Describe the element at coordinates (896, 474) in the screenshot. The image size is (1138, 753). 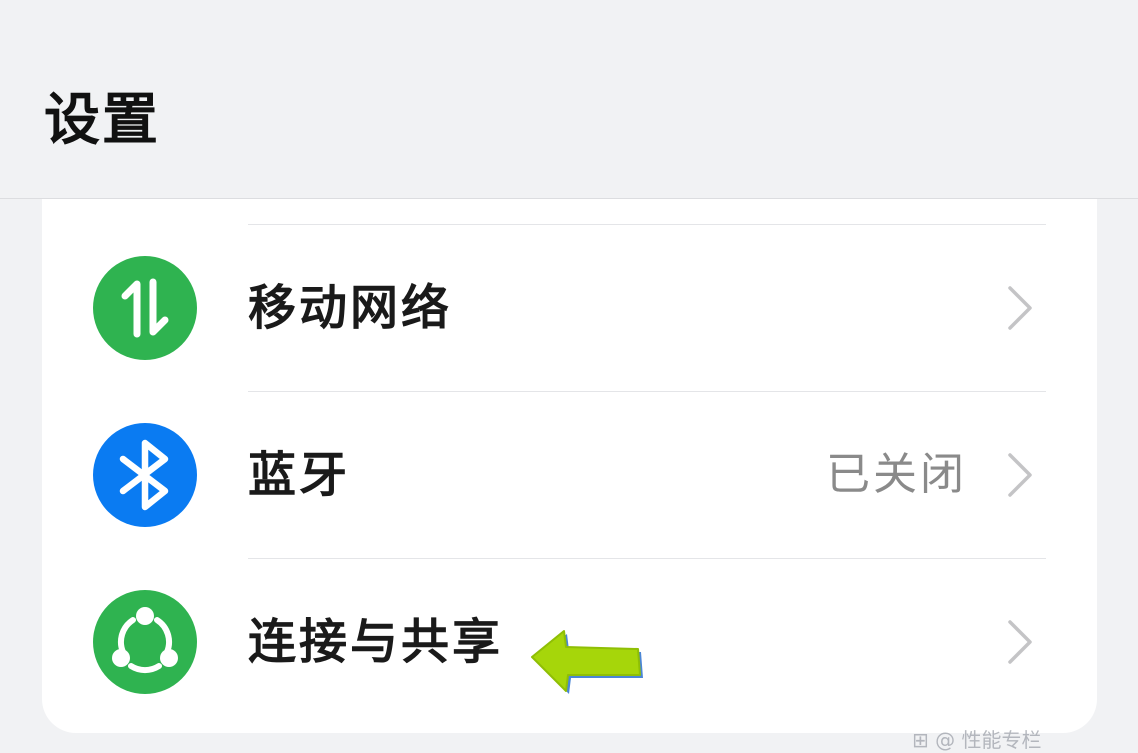
I see `bluetooth-status: 已关闭` at that location.